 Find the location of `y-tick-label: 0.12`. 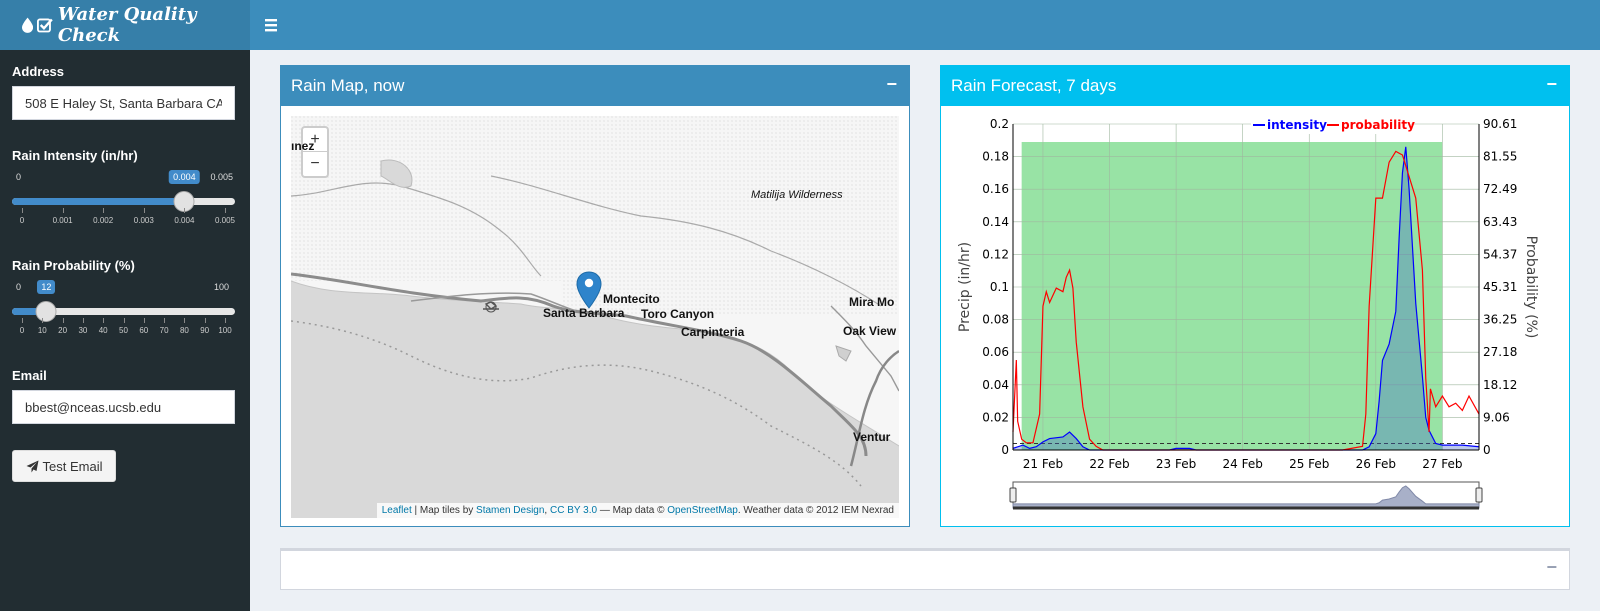

y-tick-label: 0.12 is located at coordinates (995, 254).